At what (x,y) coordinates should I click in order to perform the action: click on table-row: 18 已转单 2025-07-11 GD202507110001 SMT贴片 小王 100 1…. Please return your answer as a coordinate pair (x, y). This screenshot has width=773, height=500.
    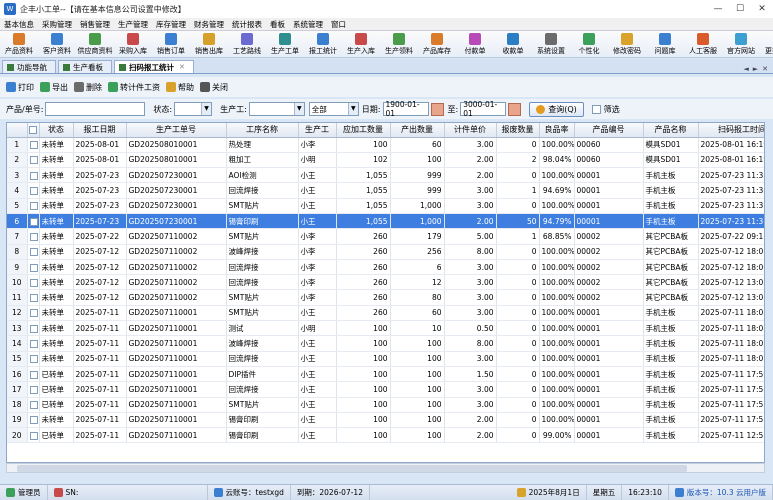
    Looking at the image, I should click on (385, 405).